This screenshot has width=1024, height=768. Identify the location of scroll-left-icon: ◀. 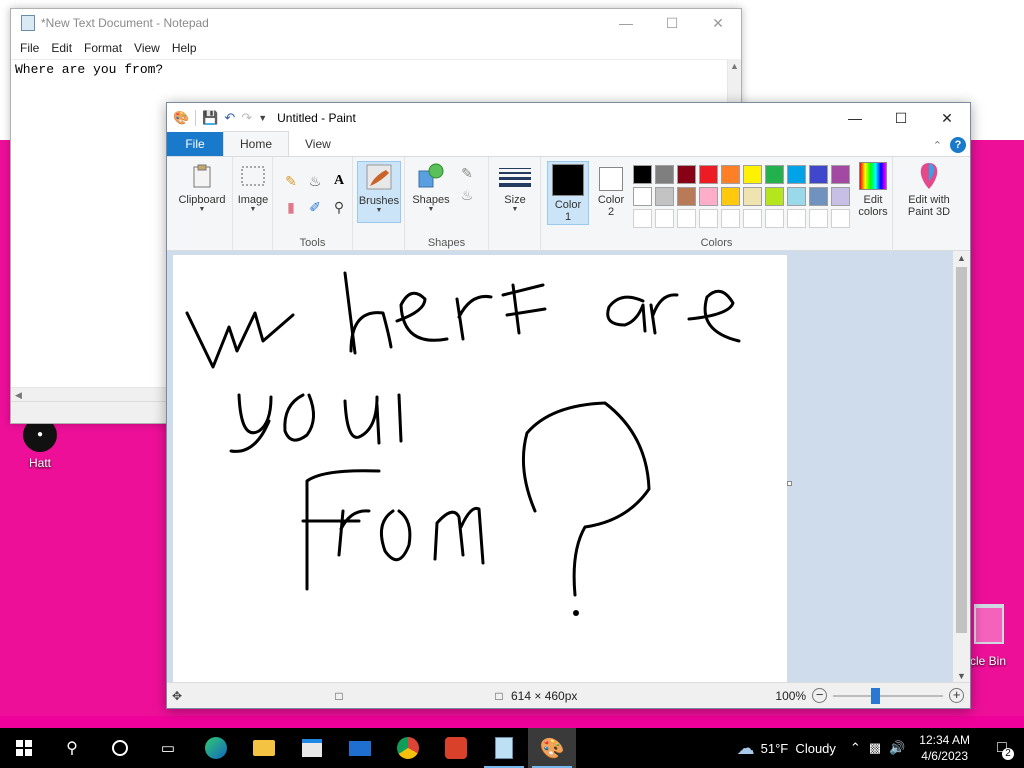
(18, 395).